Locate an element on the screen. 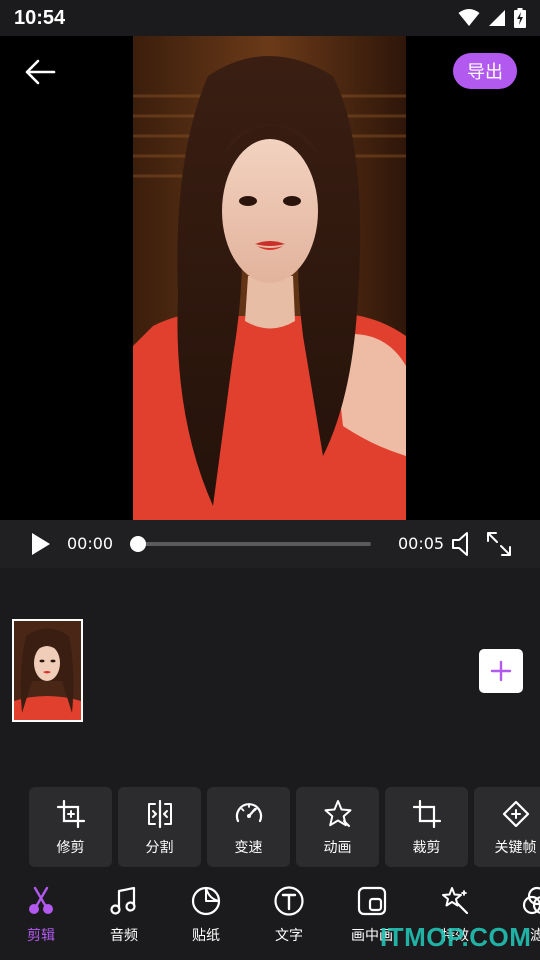 This screenshot has width=540, height=960. total-time: 00:05 is located at coordinates (421, 543).